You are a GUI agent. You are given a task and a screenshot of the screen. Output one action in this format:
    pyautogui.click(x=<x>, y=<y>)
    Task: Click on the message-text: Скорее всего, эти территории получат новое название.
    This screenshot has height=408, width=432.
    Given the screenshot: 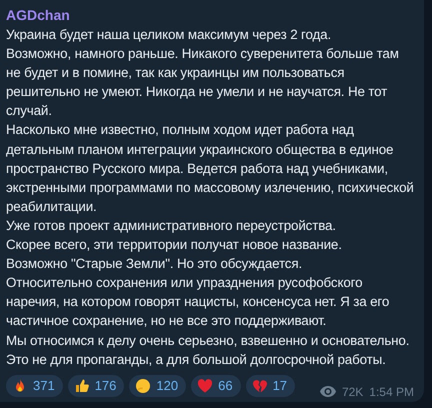 What is the action you would take?
    pyautogui.click(x=174, y=245)
    